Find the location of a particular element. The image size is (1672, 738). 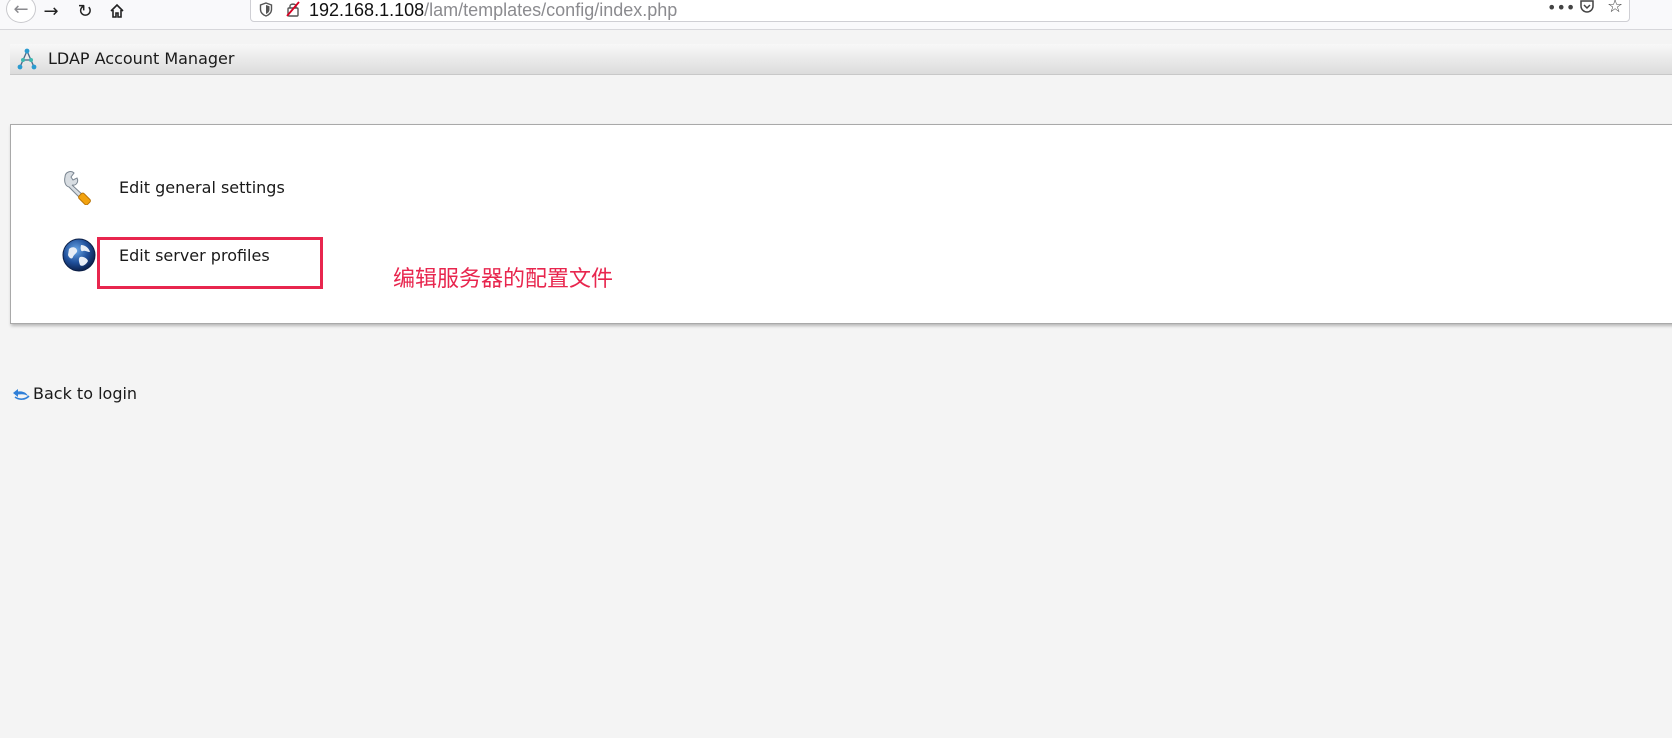

arrow-right-icon: → is located at coordinates (51, 11).